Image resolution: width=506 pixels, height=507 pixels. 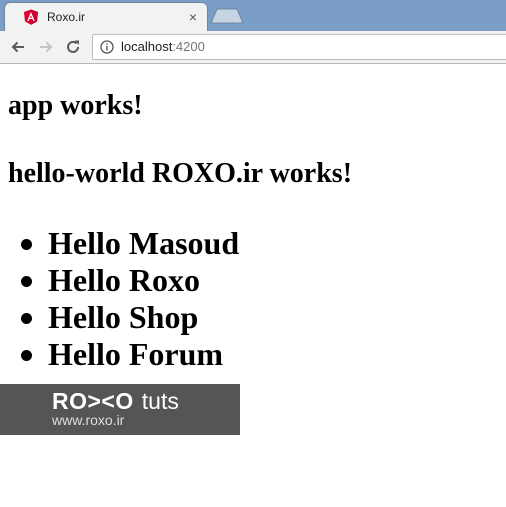 What do you see at coordinates (299, 47) in the screenshot?
I see `address-bar: localhost:4200` at bounding box center [299, 47].